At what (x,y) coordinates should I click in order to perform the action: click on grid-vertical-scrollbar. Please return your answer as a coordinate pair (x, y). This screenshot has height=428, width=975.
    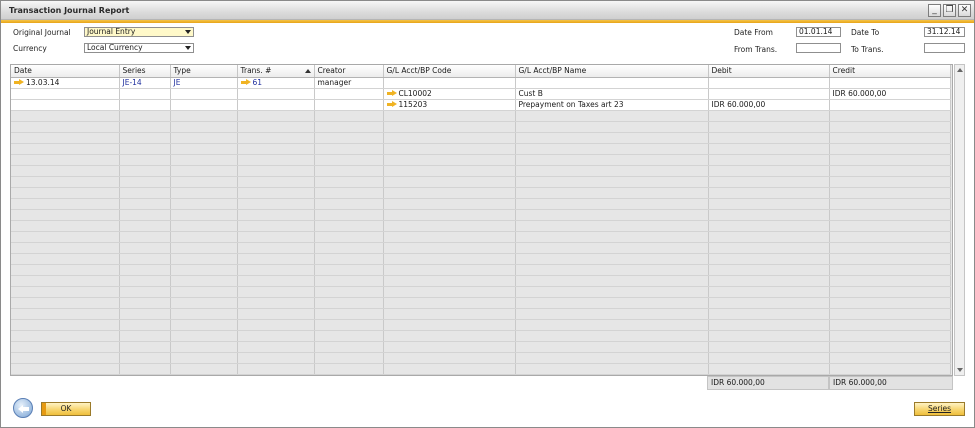
    Looking at the image, I should click on (959, 220).